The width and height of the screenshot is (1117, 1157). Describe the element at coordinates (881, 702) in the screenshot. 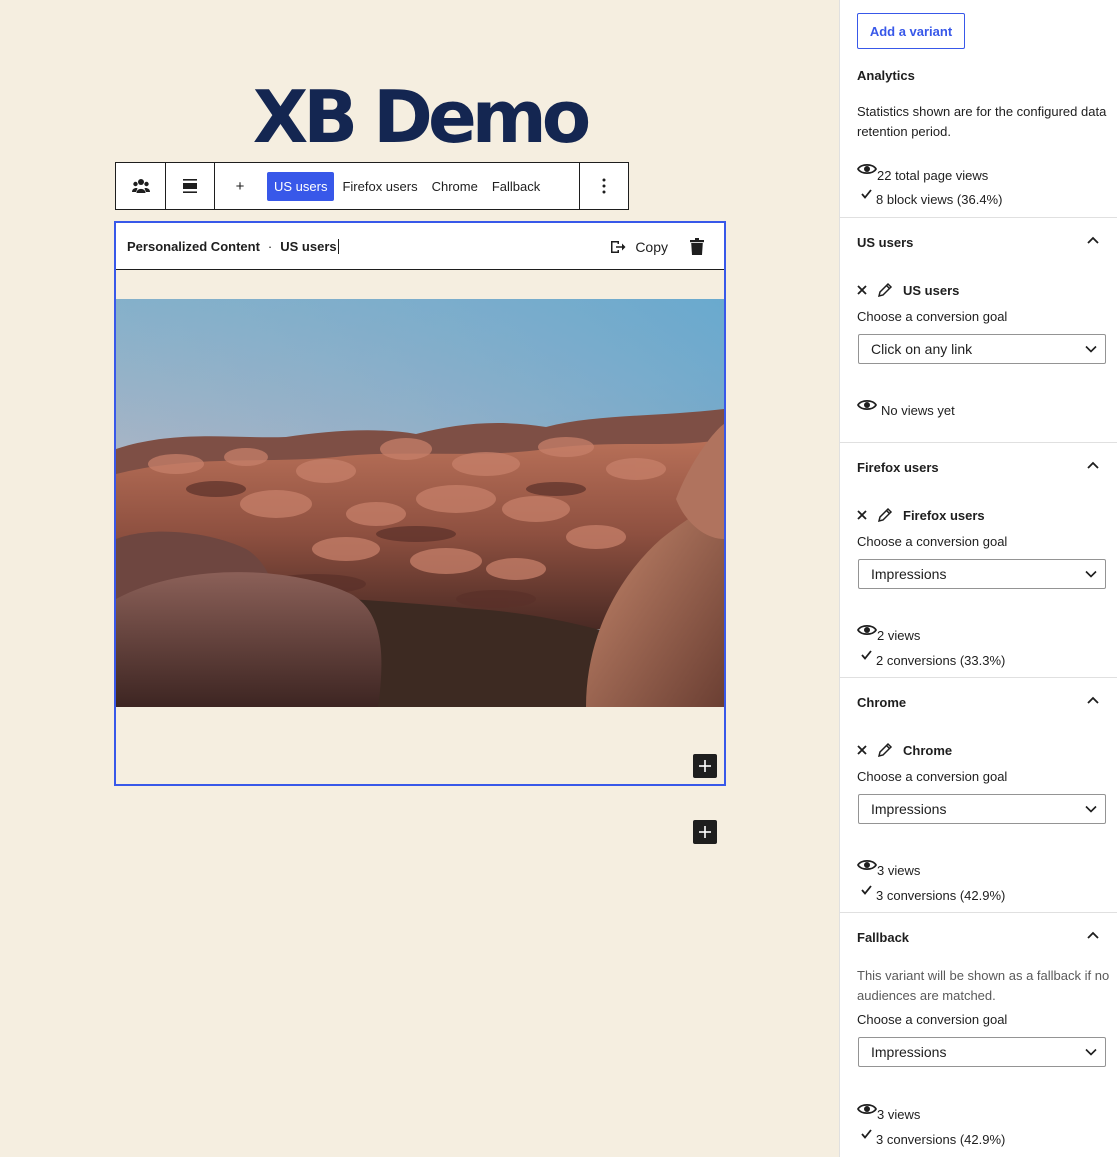

I see `panel-title-chrome: Chrome` at that location.